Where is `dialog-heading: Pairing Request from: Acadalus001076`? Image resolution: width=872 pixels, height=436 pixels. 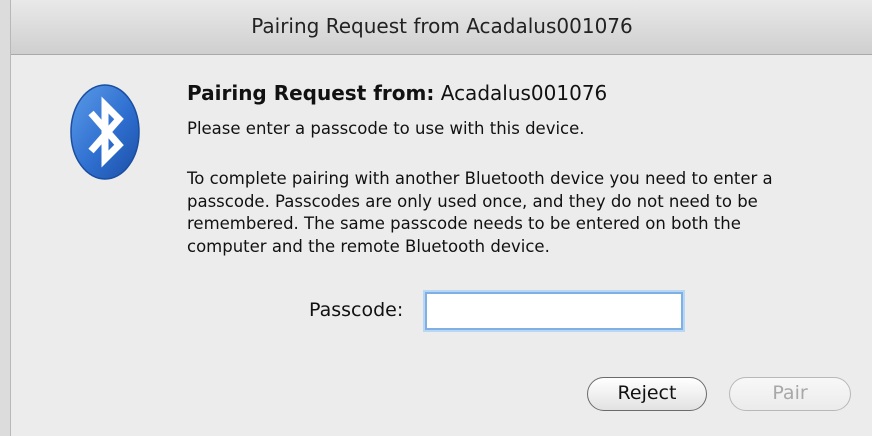 dialog-heading: Pairing Request from: Acadalus001076 is located at coordinates (397, 93).